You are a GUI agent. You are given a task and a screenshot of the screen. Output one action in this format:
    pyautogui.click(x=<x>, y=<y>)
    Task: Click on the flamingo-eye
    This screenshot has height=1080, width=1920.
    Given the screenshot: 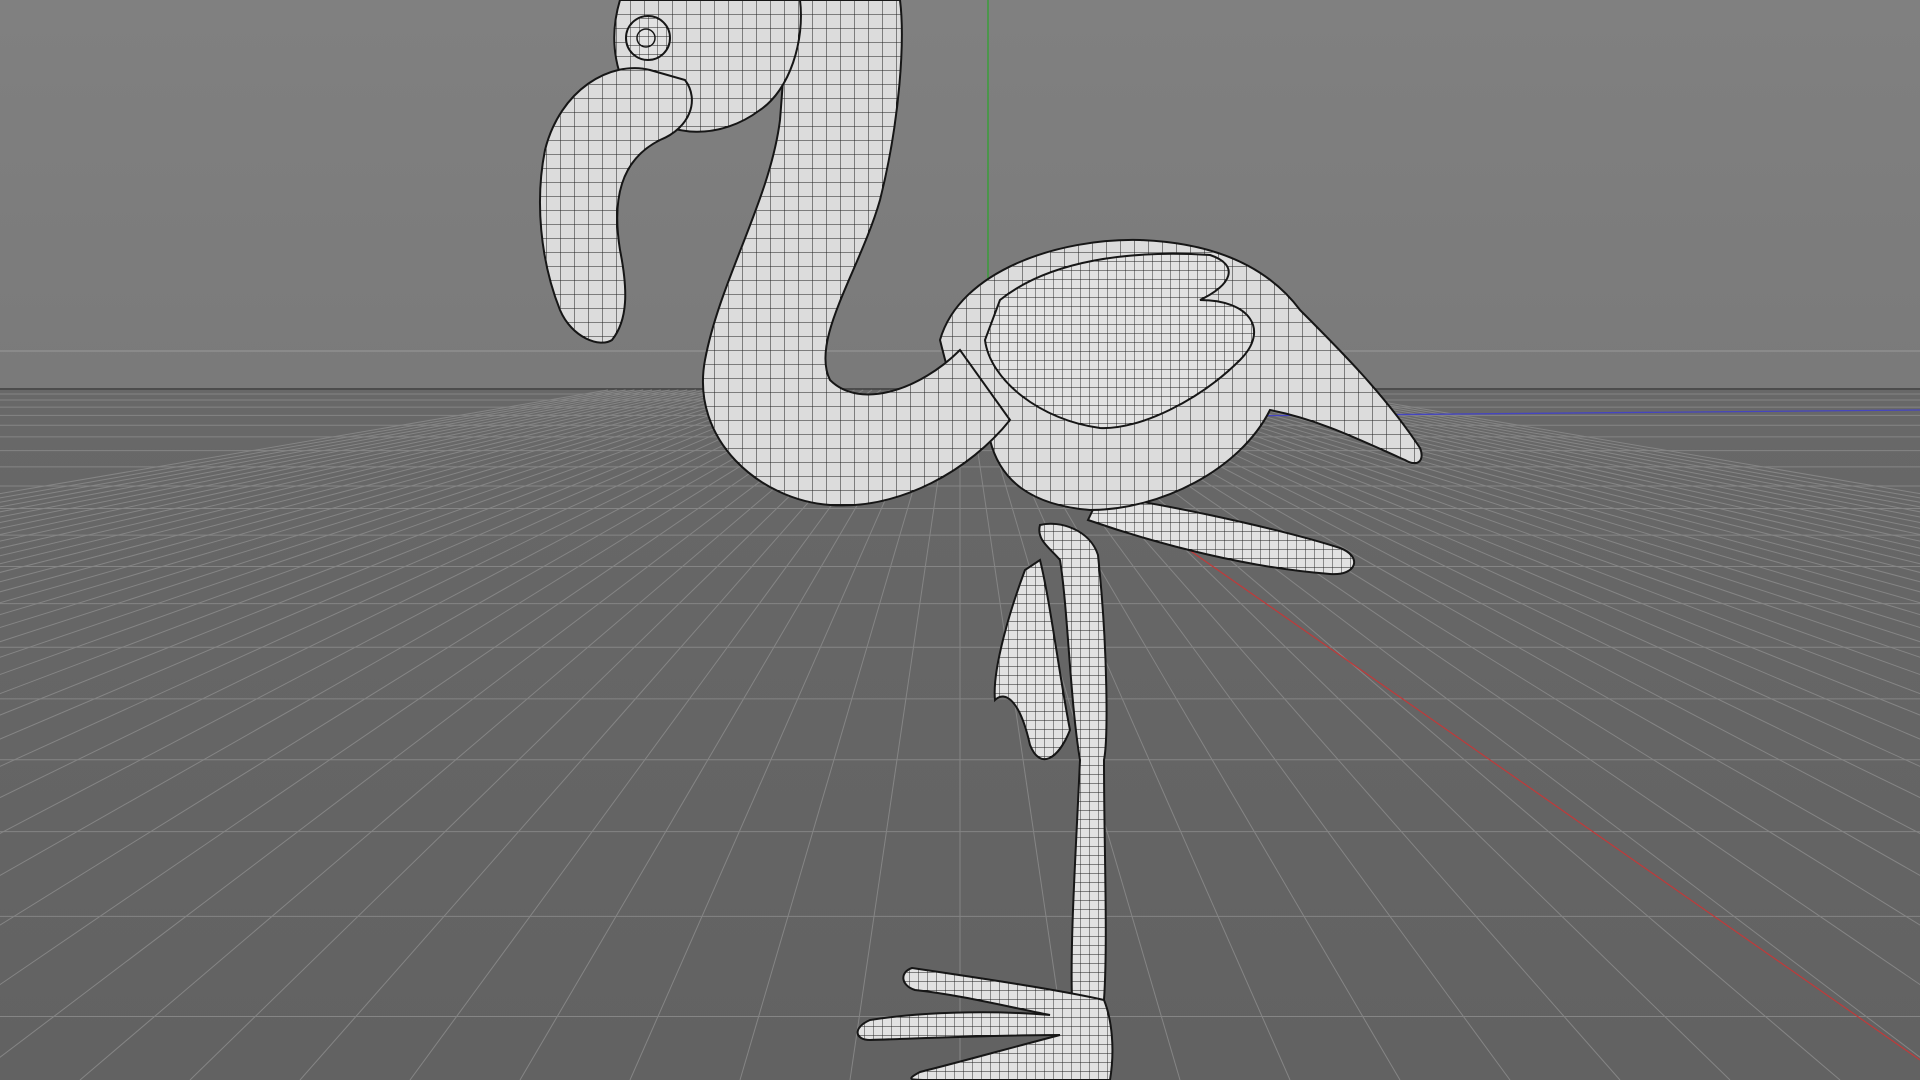 What is the action you would take?
    pyautogui.click(x=648, y=38)
    